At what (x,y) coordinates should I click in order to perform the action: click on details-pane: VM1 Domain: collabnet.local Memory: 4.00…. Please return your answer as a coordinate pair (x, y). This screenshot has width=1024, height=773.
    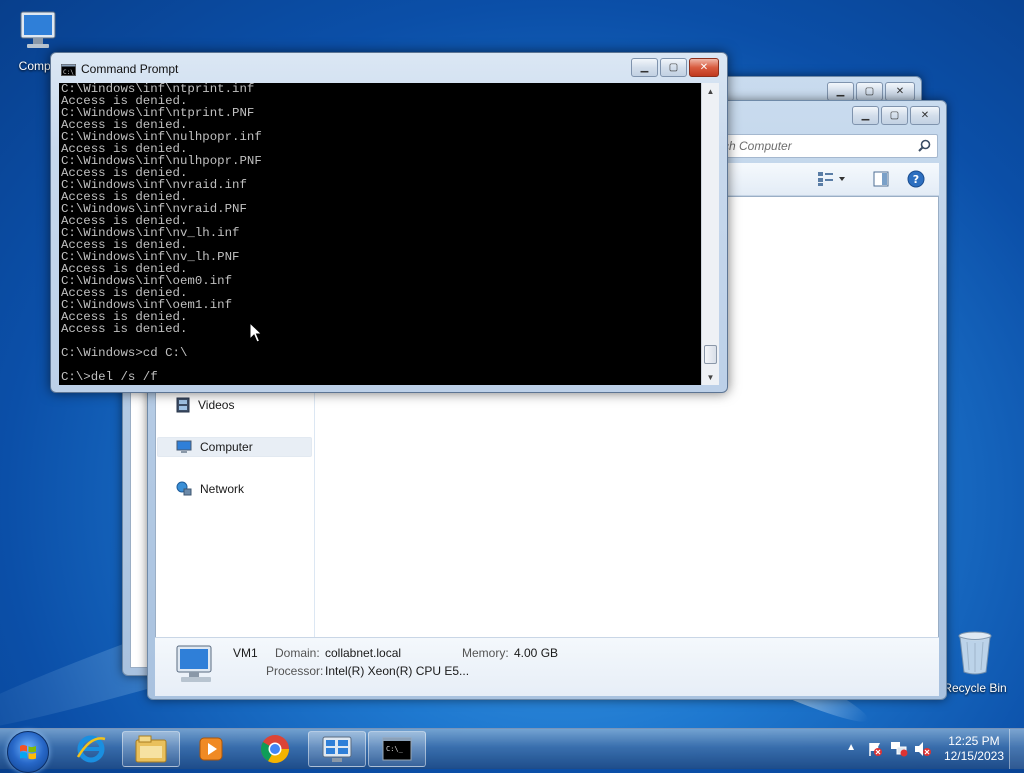
    Looking at the image, I should click on (547, 666).